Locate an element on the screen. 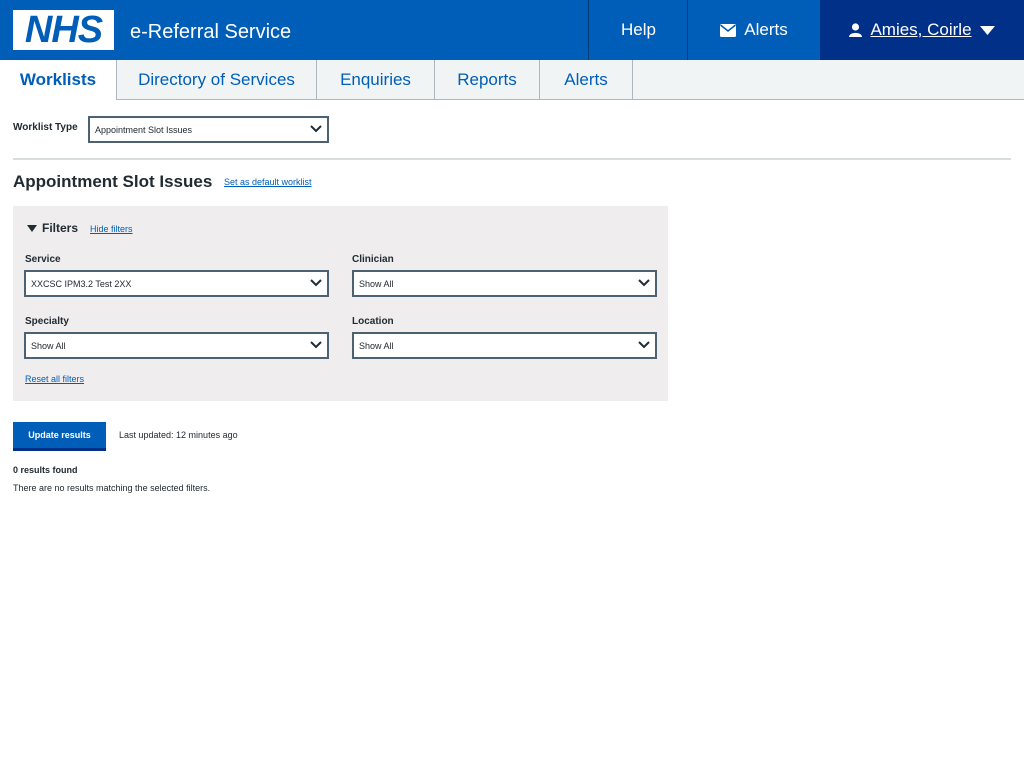 This screenshot has width=1024, height=768. clinician-value: Show All is located at coordinates (376, 283).